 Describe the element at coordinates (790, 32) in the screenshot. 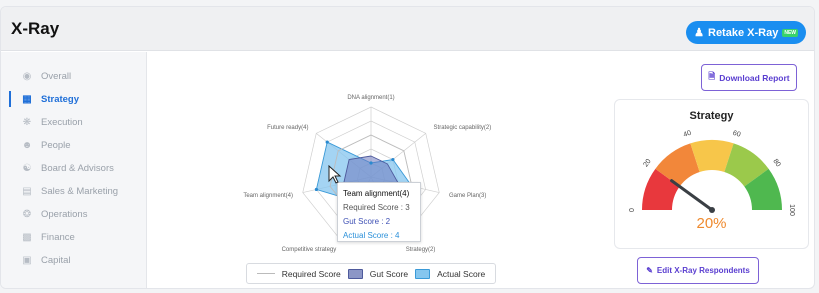

I see `new-badge: NEW` at that location.